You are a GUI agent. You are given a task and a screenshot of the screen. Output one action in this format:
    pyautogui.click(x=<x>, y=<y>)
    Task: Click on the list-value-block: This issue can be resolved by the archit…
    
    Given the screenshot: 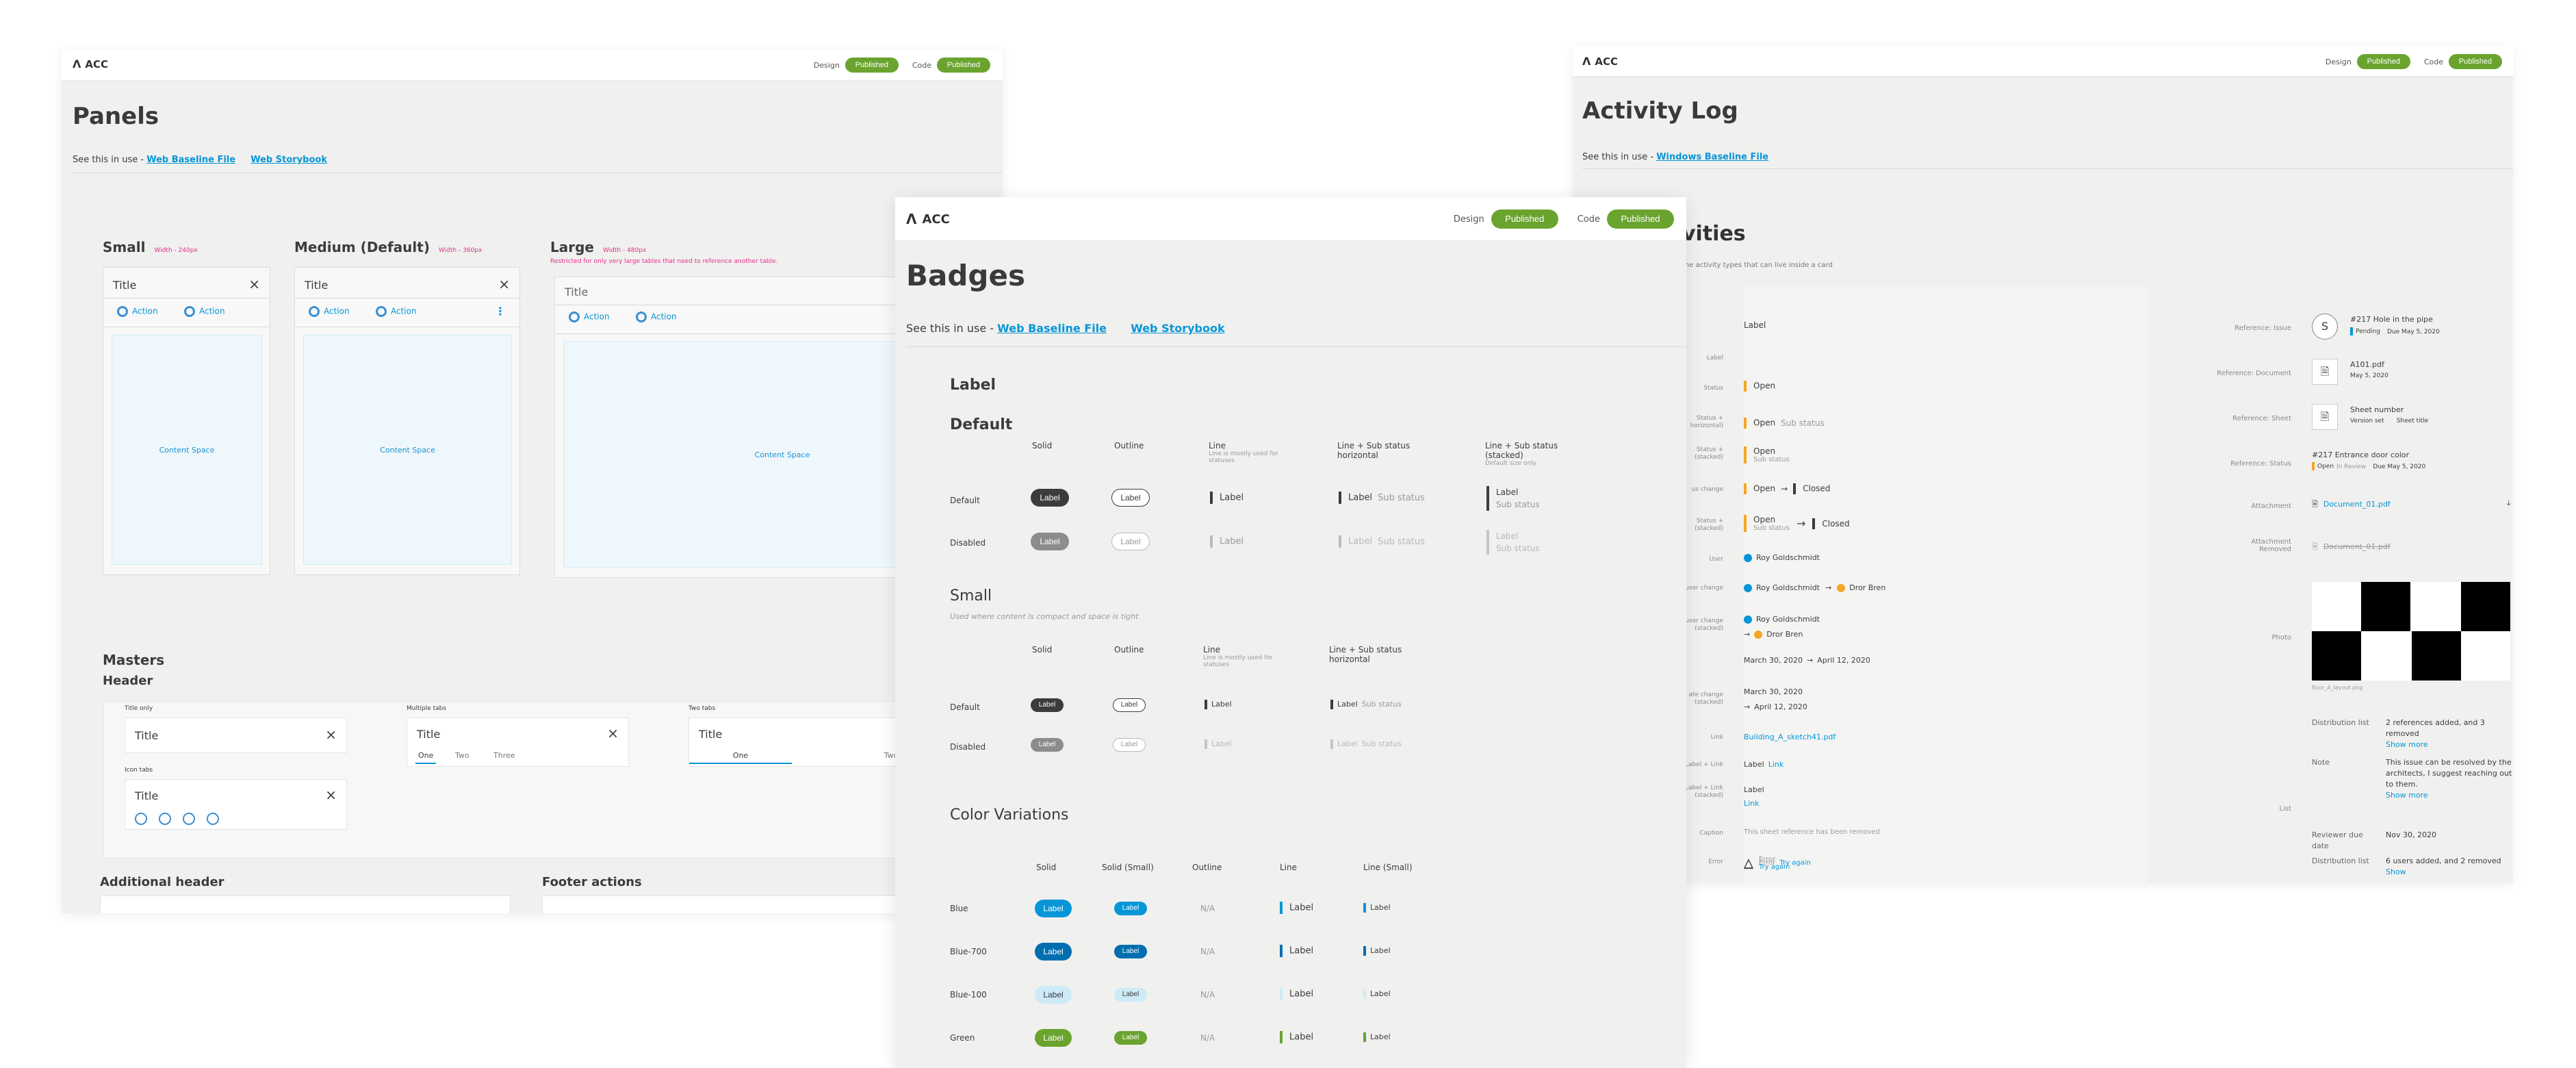 What is the action you would take?
    pyautogui.click(x=2449, y=779)
    